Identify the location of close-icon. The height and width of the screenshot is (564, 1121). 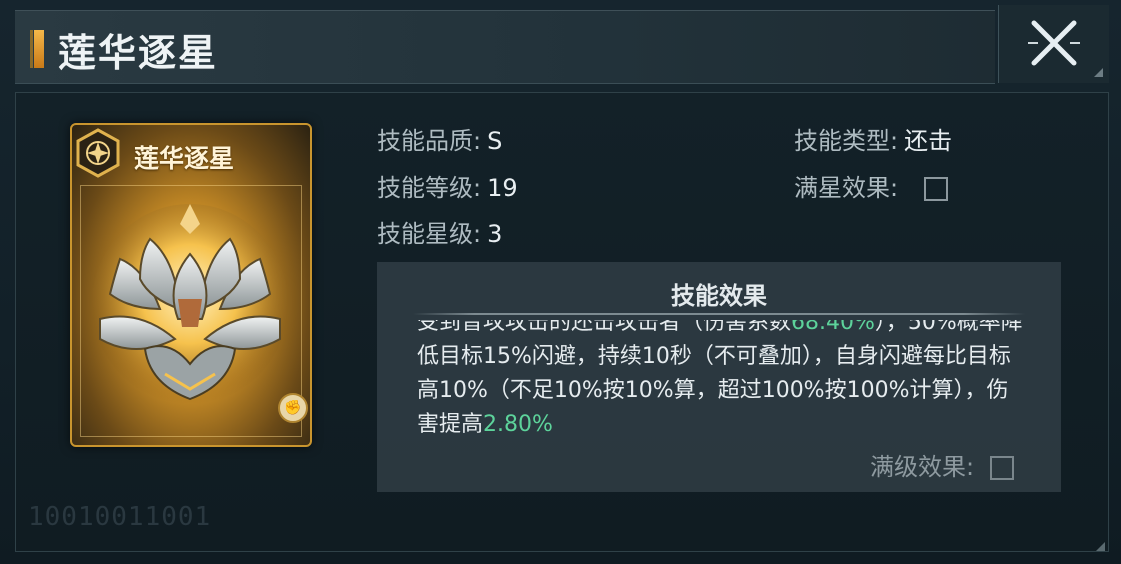
(1054, 43).